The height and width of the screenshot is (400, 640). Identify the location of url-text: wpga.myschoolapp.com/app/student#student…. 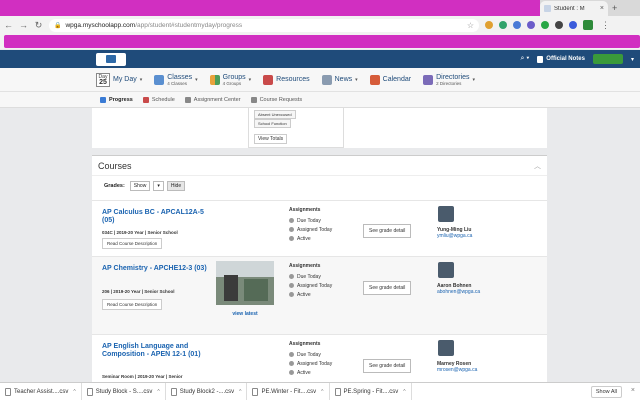
(154, 25).